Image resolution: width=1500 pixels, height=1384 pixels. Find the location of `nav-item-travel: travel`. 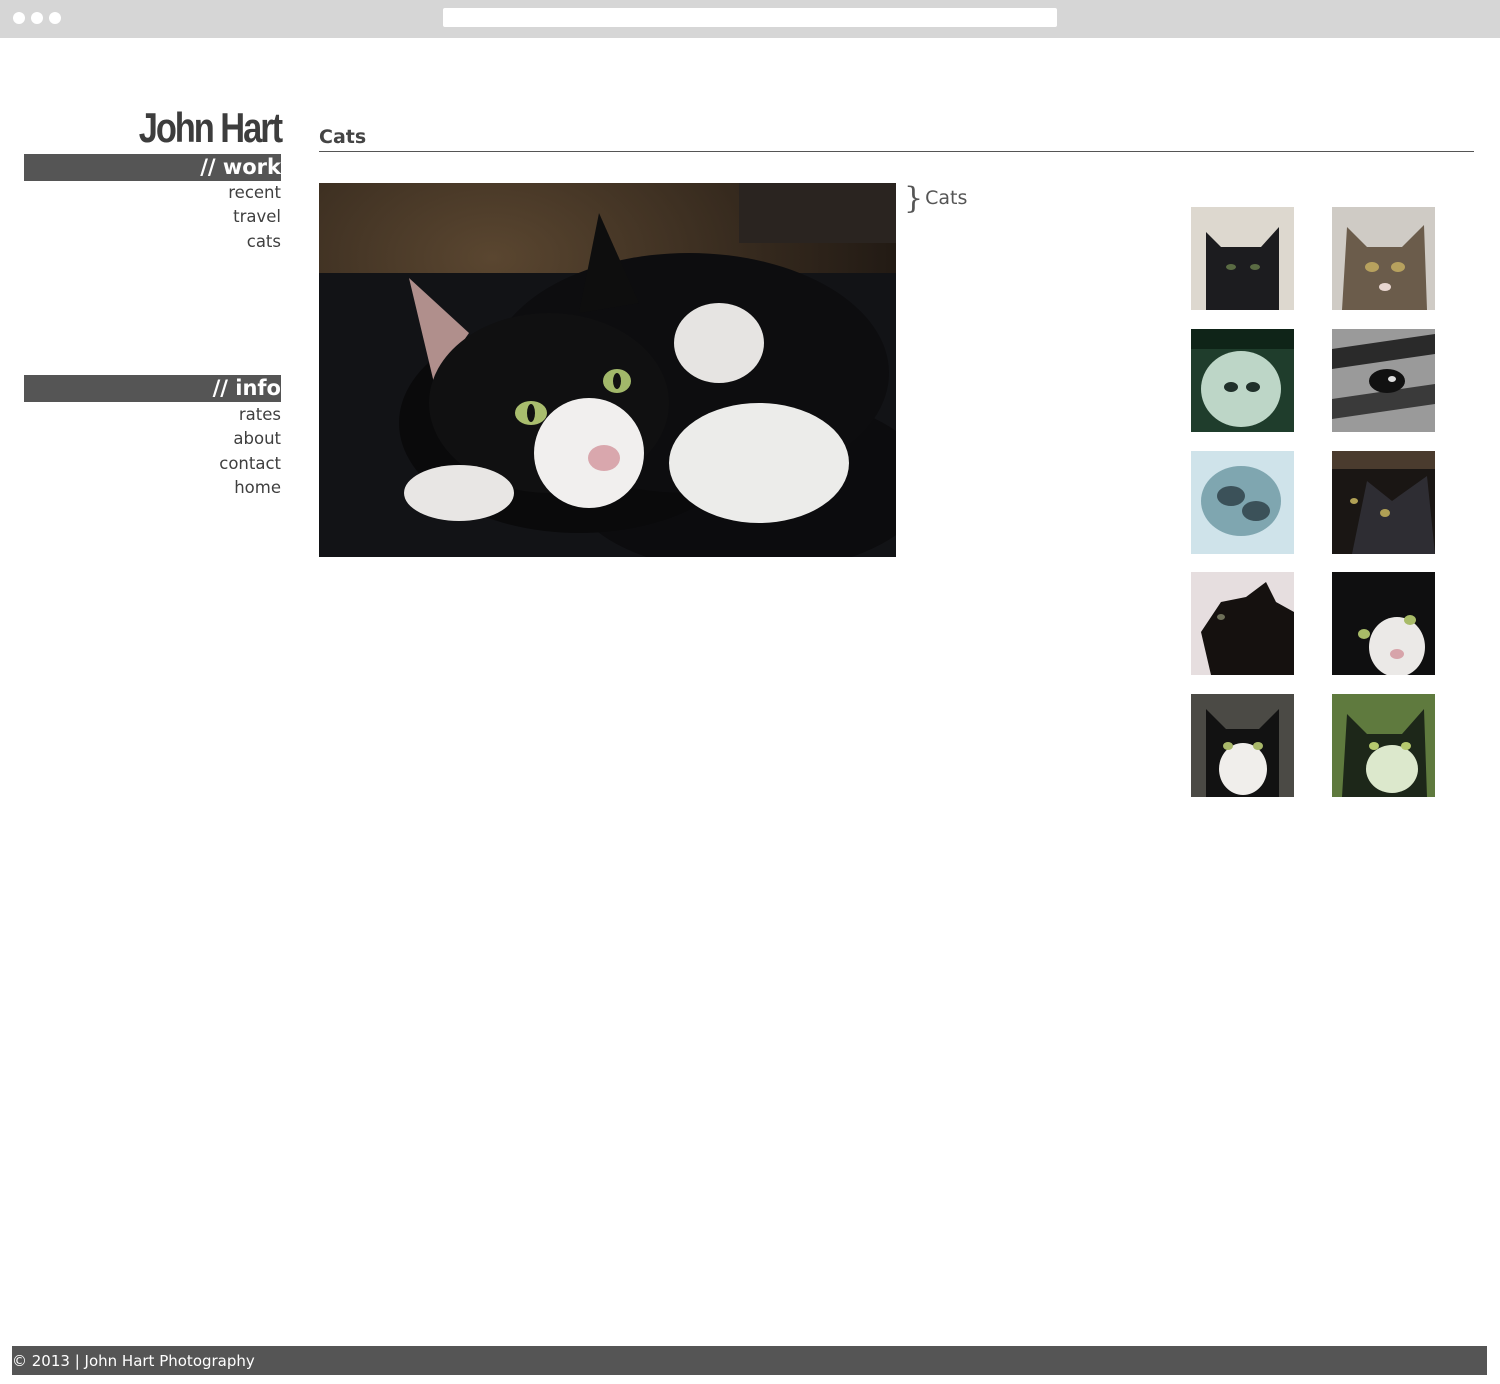

nav-item-travel: travel is located at coordinates (152, 217).